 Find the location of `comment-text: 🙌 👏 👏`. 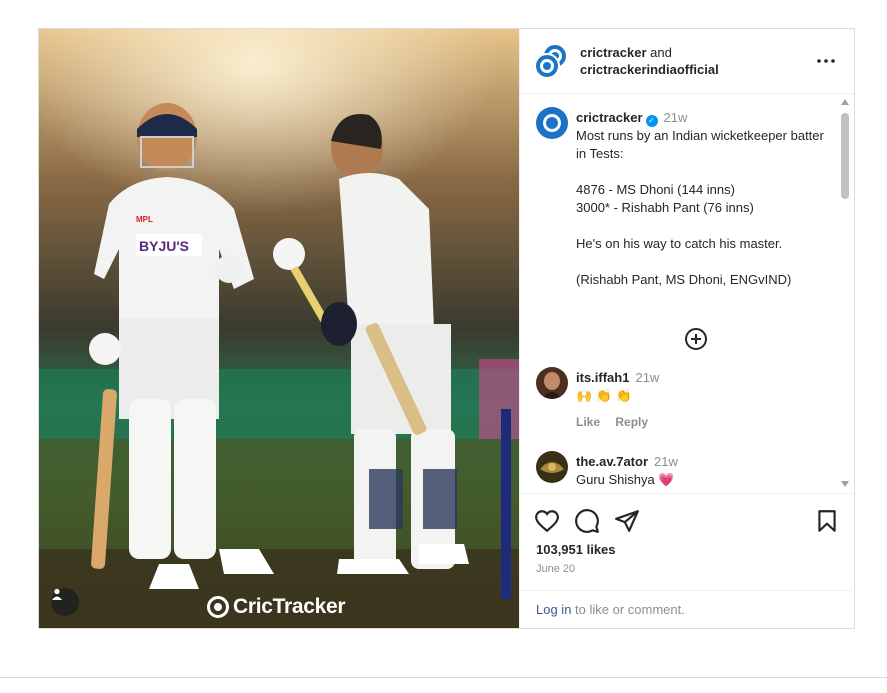

comment-text: 🙌 👏 👏 is located at coordinates (604, 395).